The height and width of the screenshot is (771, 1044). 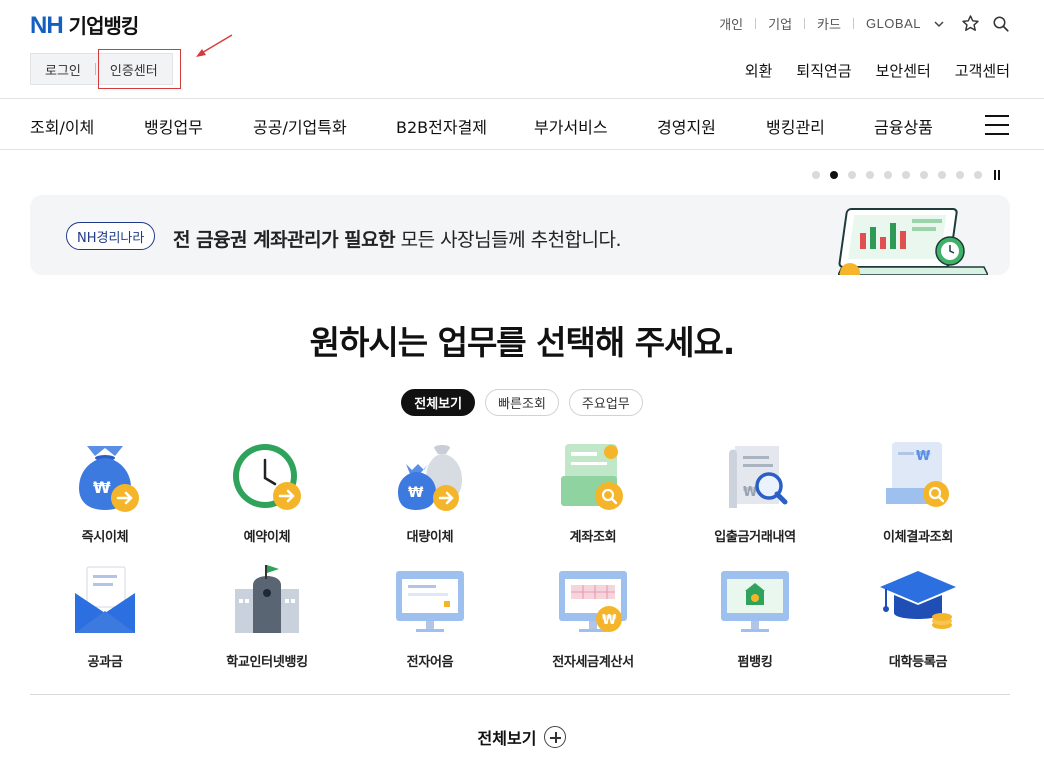 What do you see at coordinates (918, 662) in the screenshot?
I see `service-label: 대학등록금` at bounding box center [918, 662].